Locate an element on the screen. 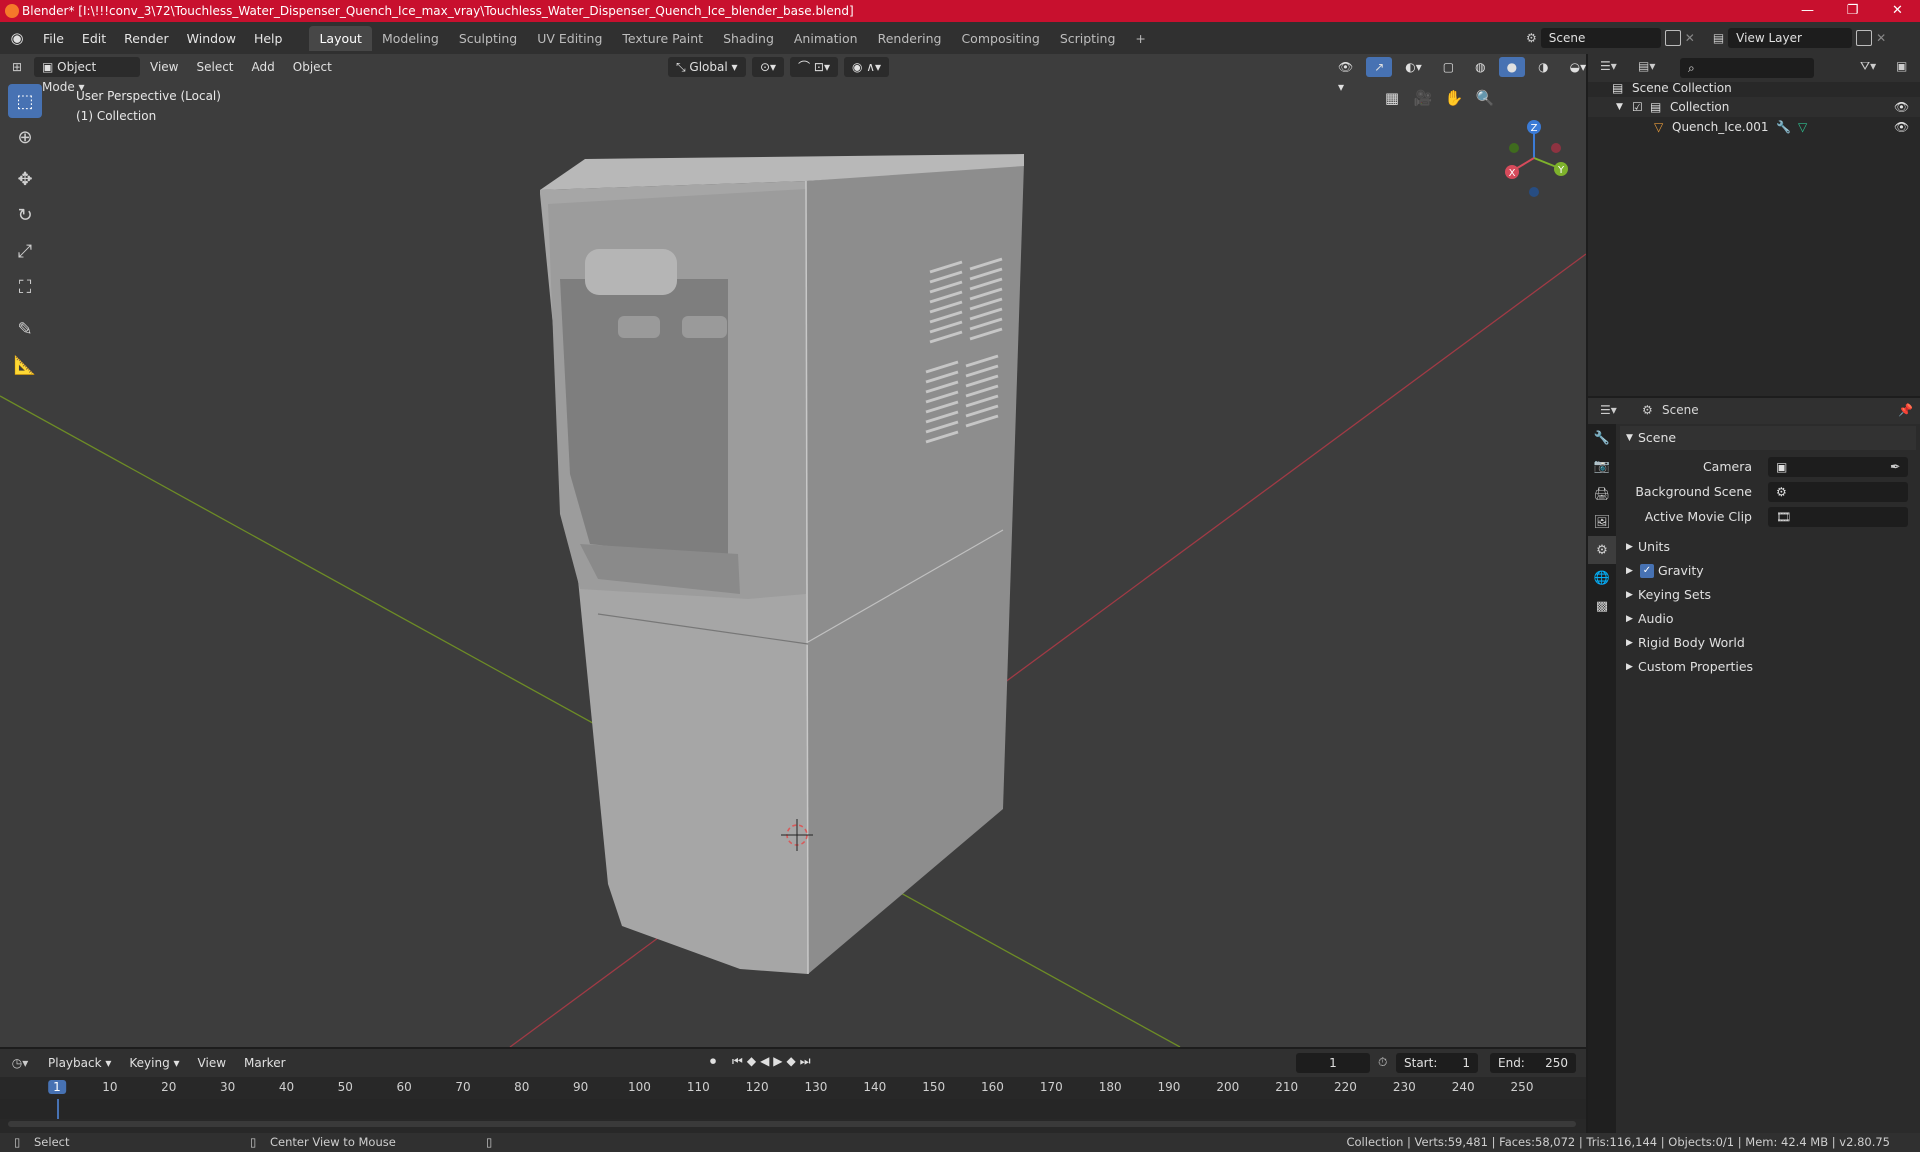 The width and height of the screenshot is (1920, 1152). proportional-editing-icon: ◉ ∧▾ is located at coordinates (866, 67).